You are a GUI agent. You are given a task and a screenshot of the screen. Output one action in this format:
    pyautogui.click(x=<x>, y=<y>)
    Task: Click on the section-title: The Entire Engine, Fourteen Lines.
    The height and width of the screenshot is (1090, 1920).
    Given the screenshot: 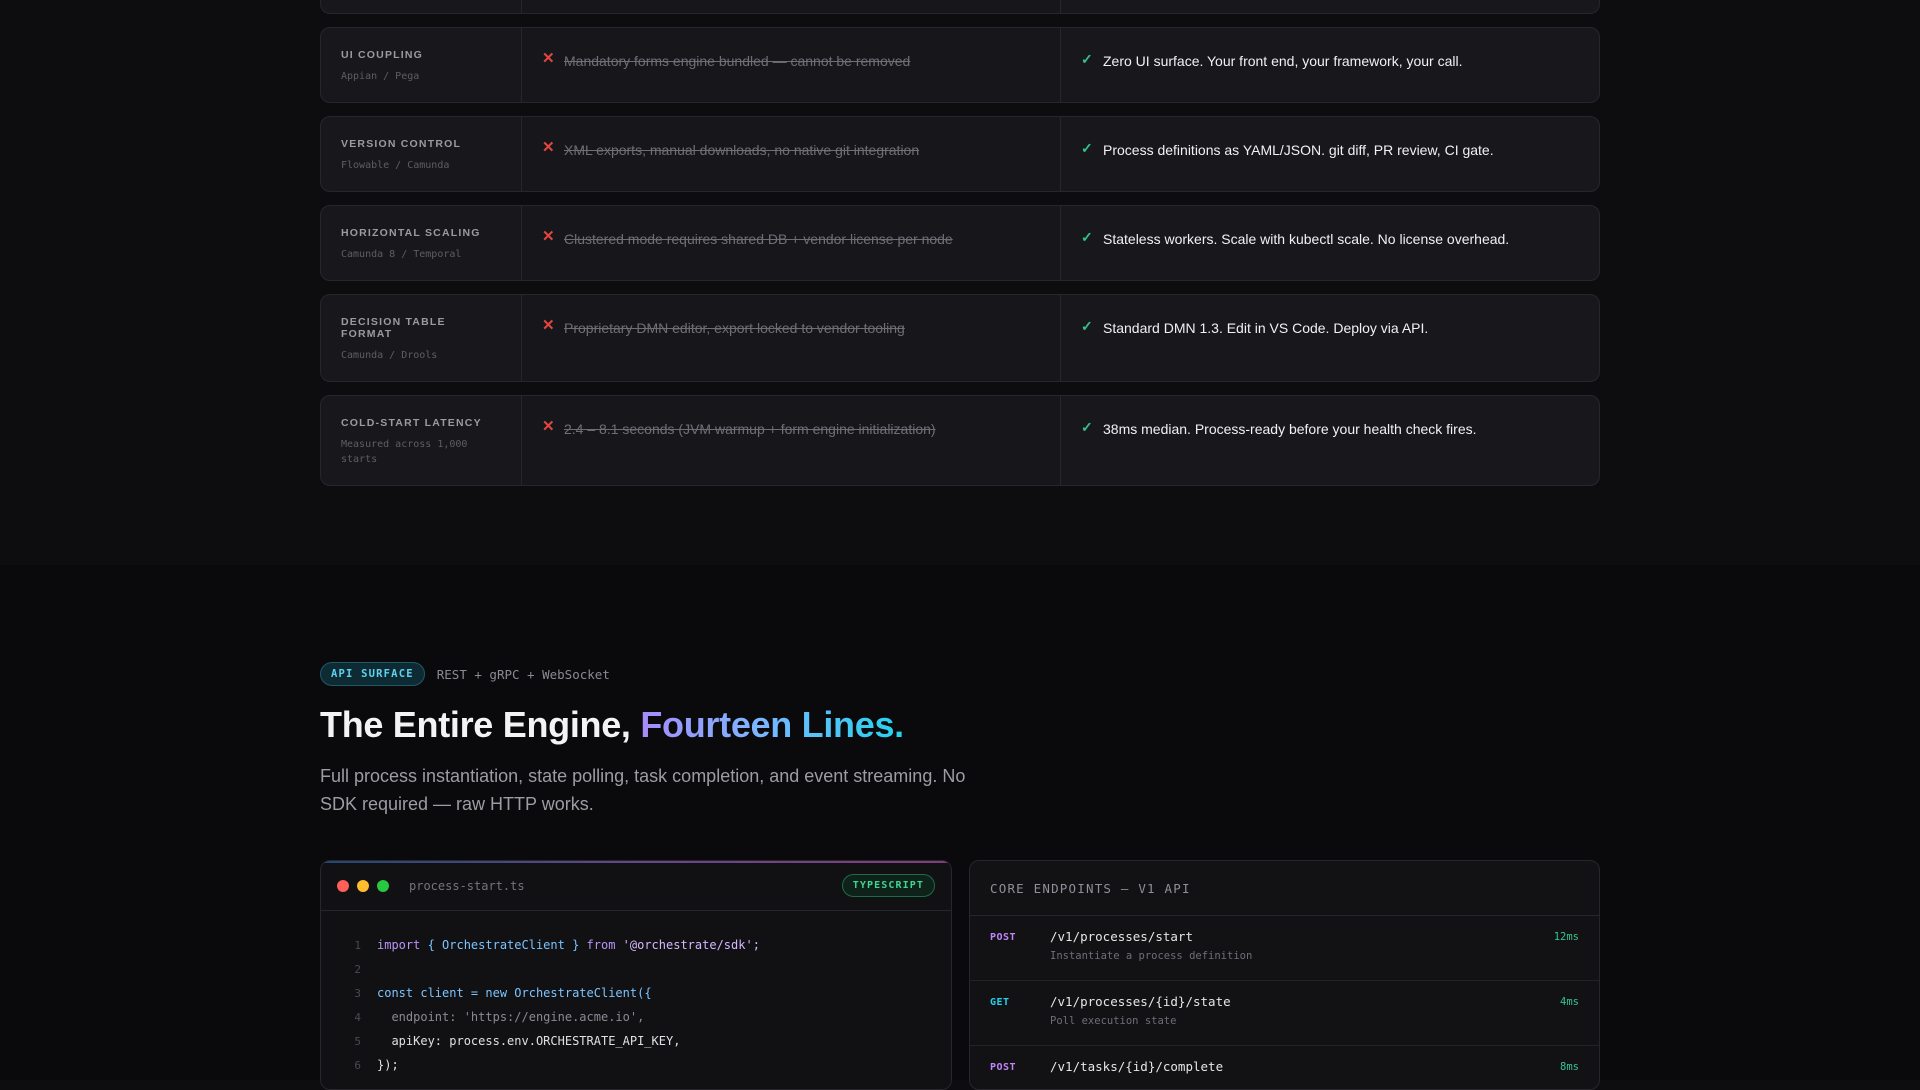 What is the action you would take?
    pyautogui.click(x=612, y=724)
    